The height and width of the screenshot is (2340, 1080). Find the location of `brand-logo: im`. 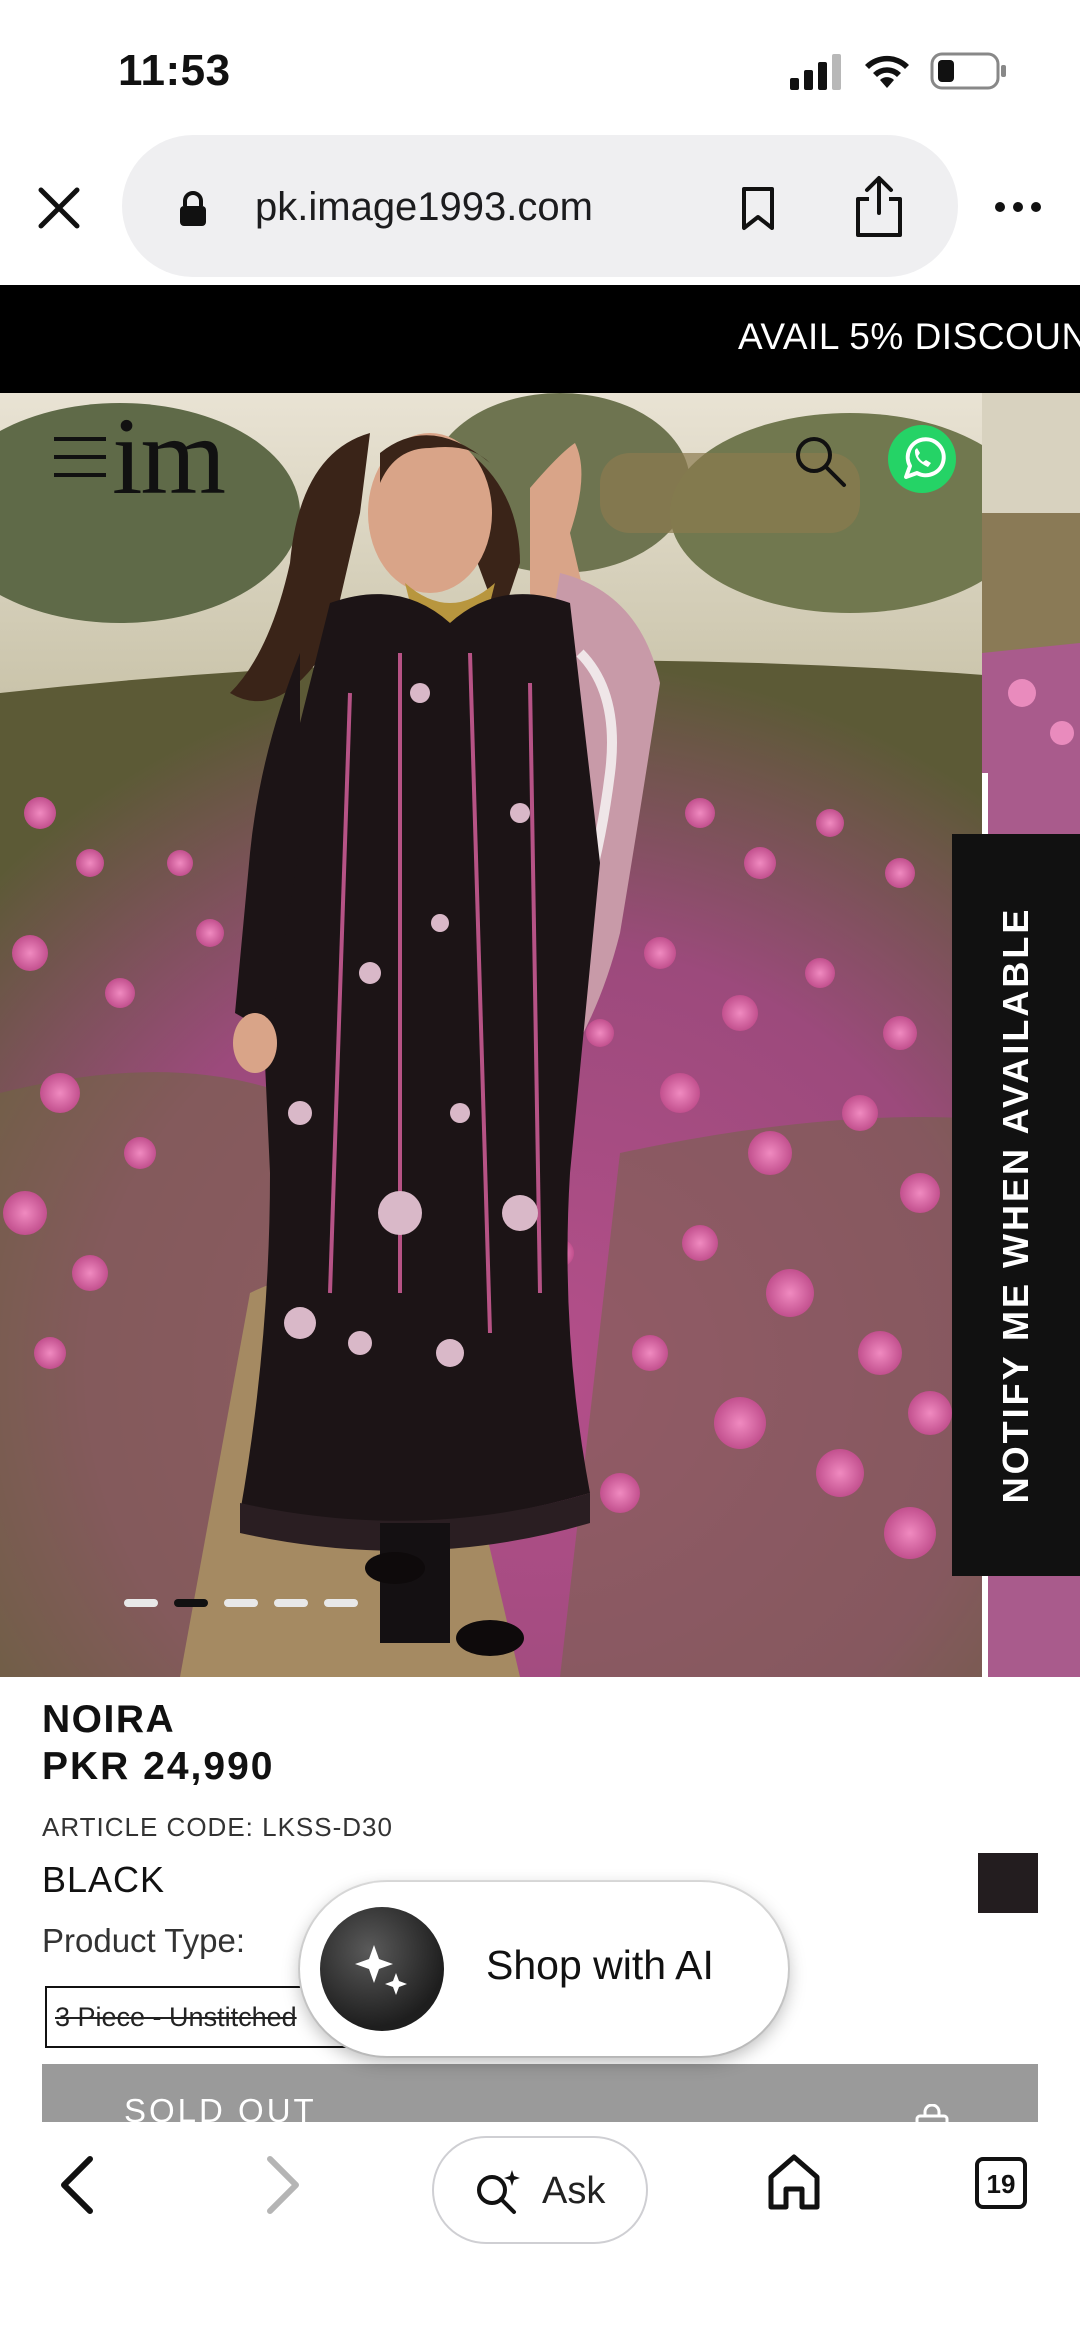

brand-logo: im is located at coordinates (169, 456).